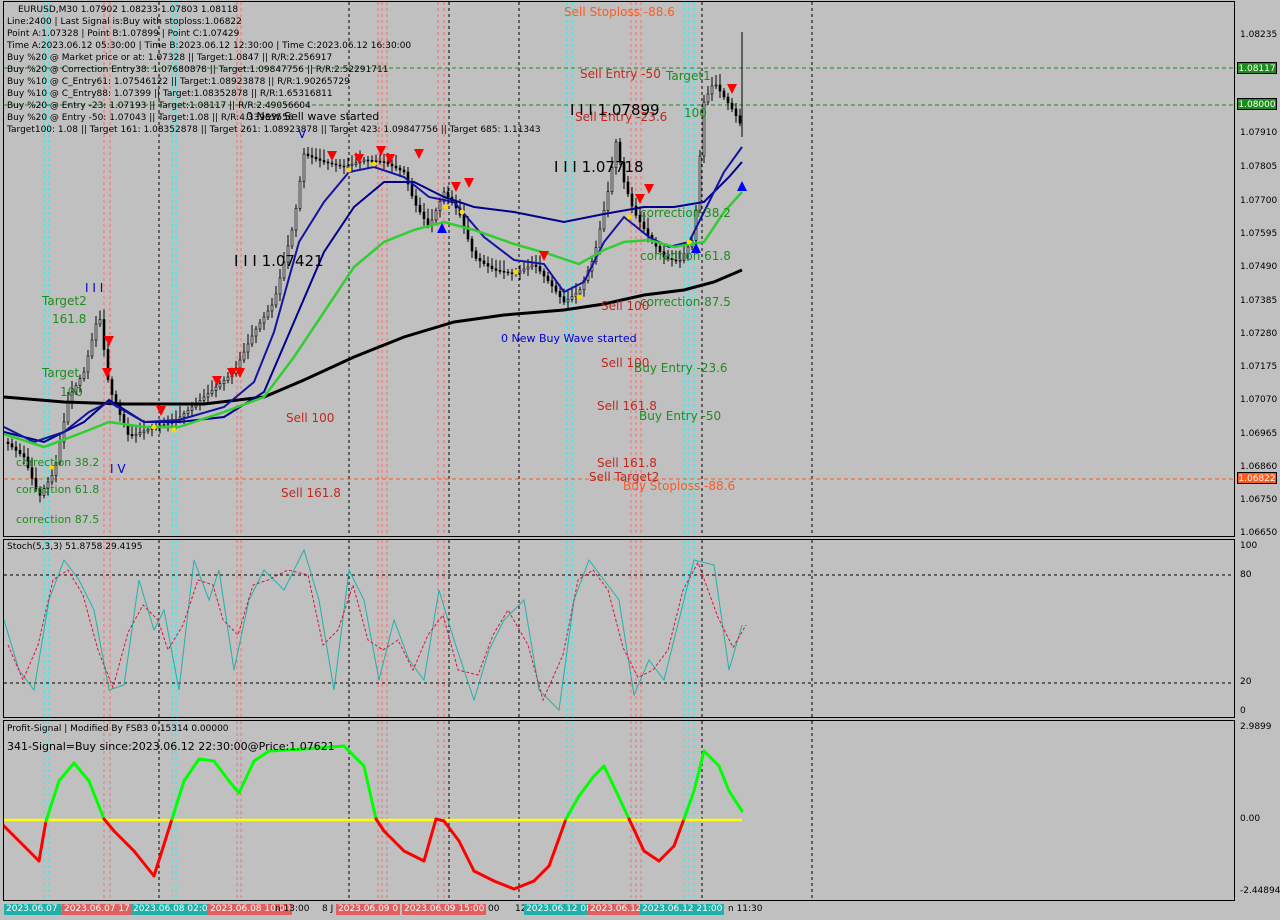 Image resolution: width=1280 pixels, height=920 pixels. I want to click on price-box-stoploss: 1.06822, so click(1257, 478).